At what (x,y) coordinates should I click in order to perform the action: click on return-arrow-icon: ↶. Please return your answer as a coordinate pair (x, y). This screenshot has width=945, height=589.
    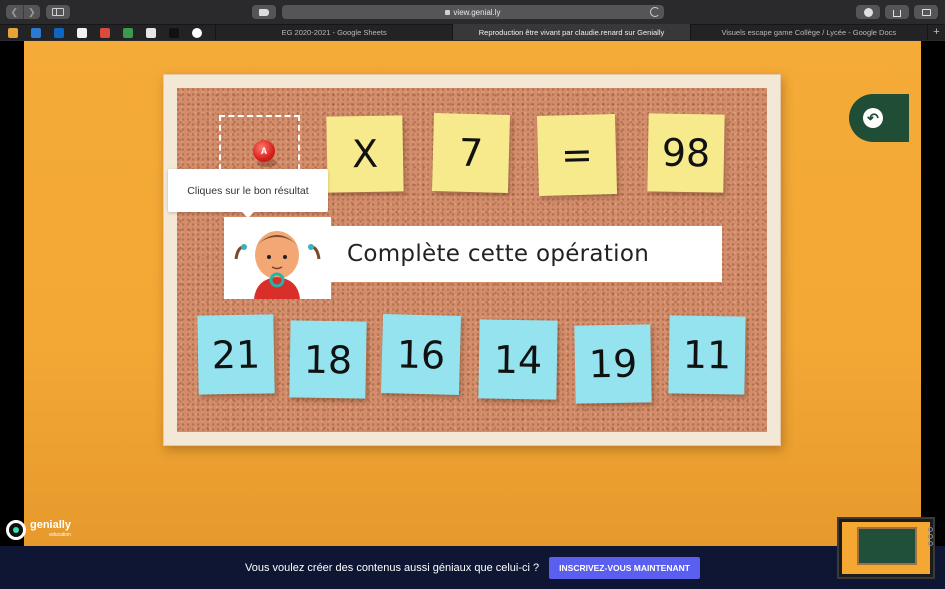
    Looking at the image, I should click on (873, 118).